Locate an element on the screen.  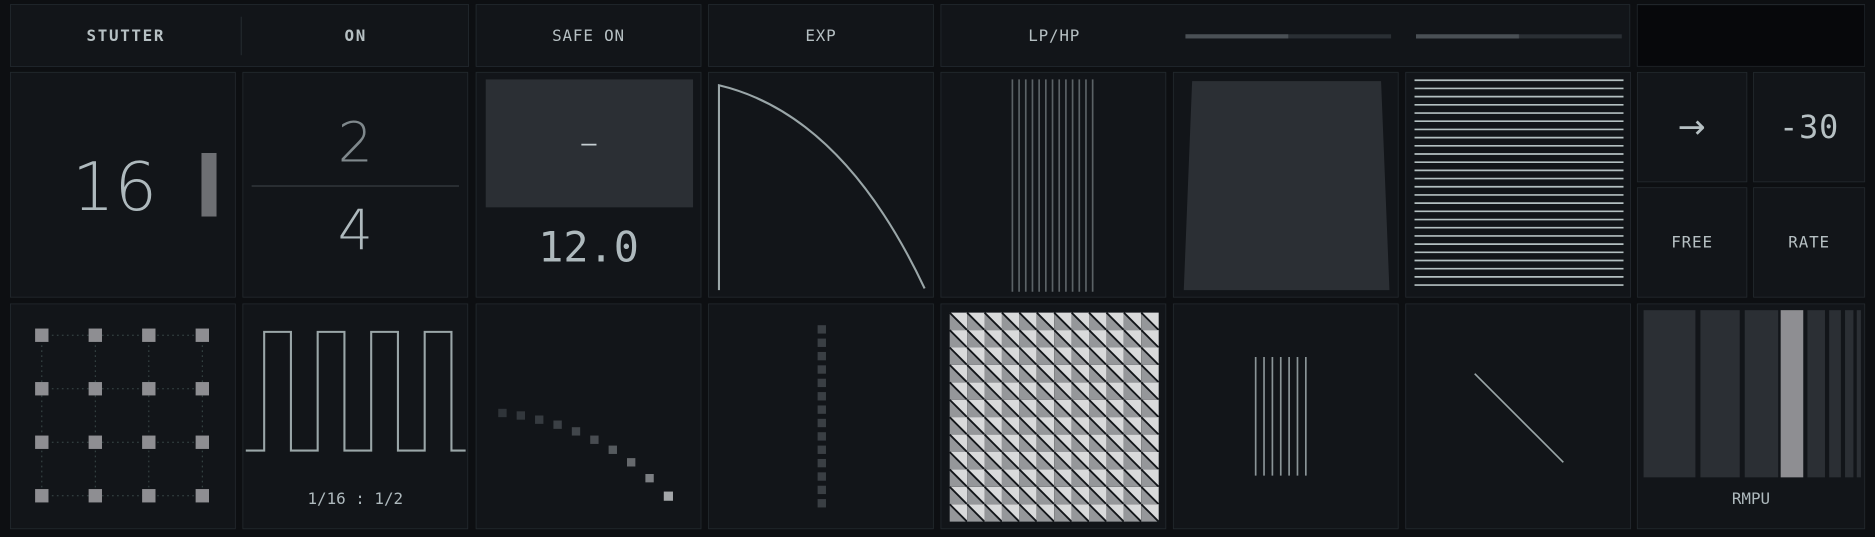
stutter-button: STUTTER is located at coordinates (126, 35).